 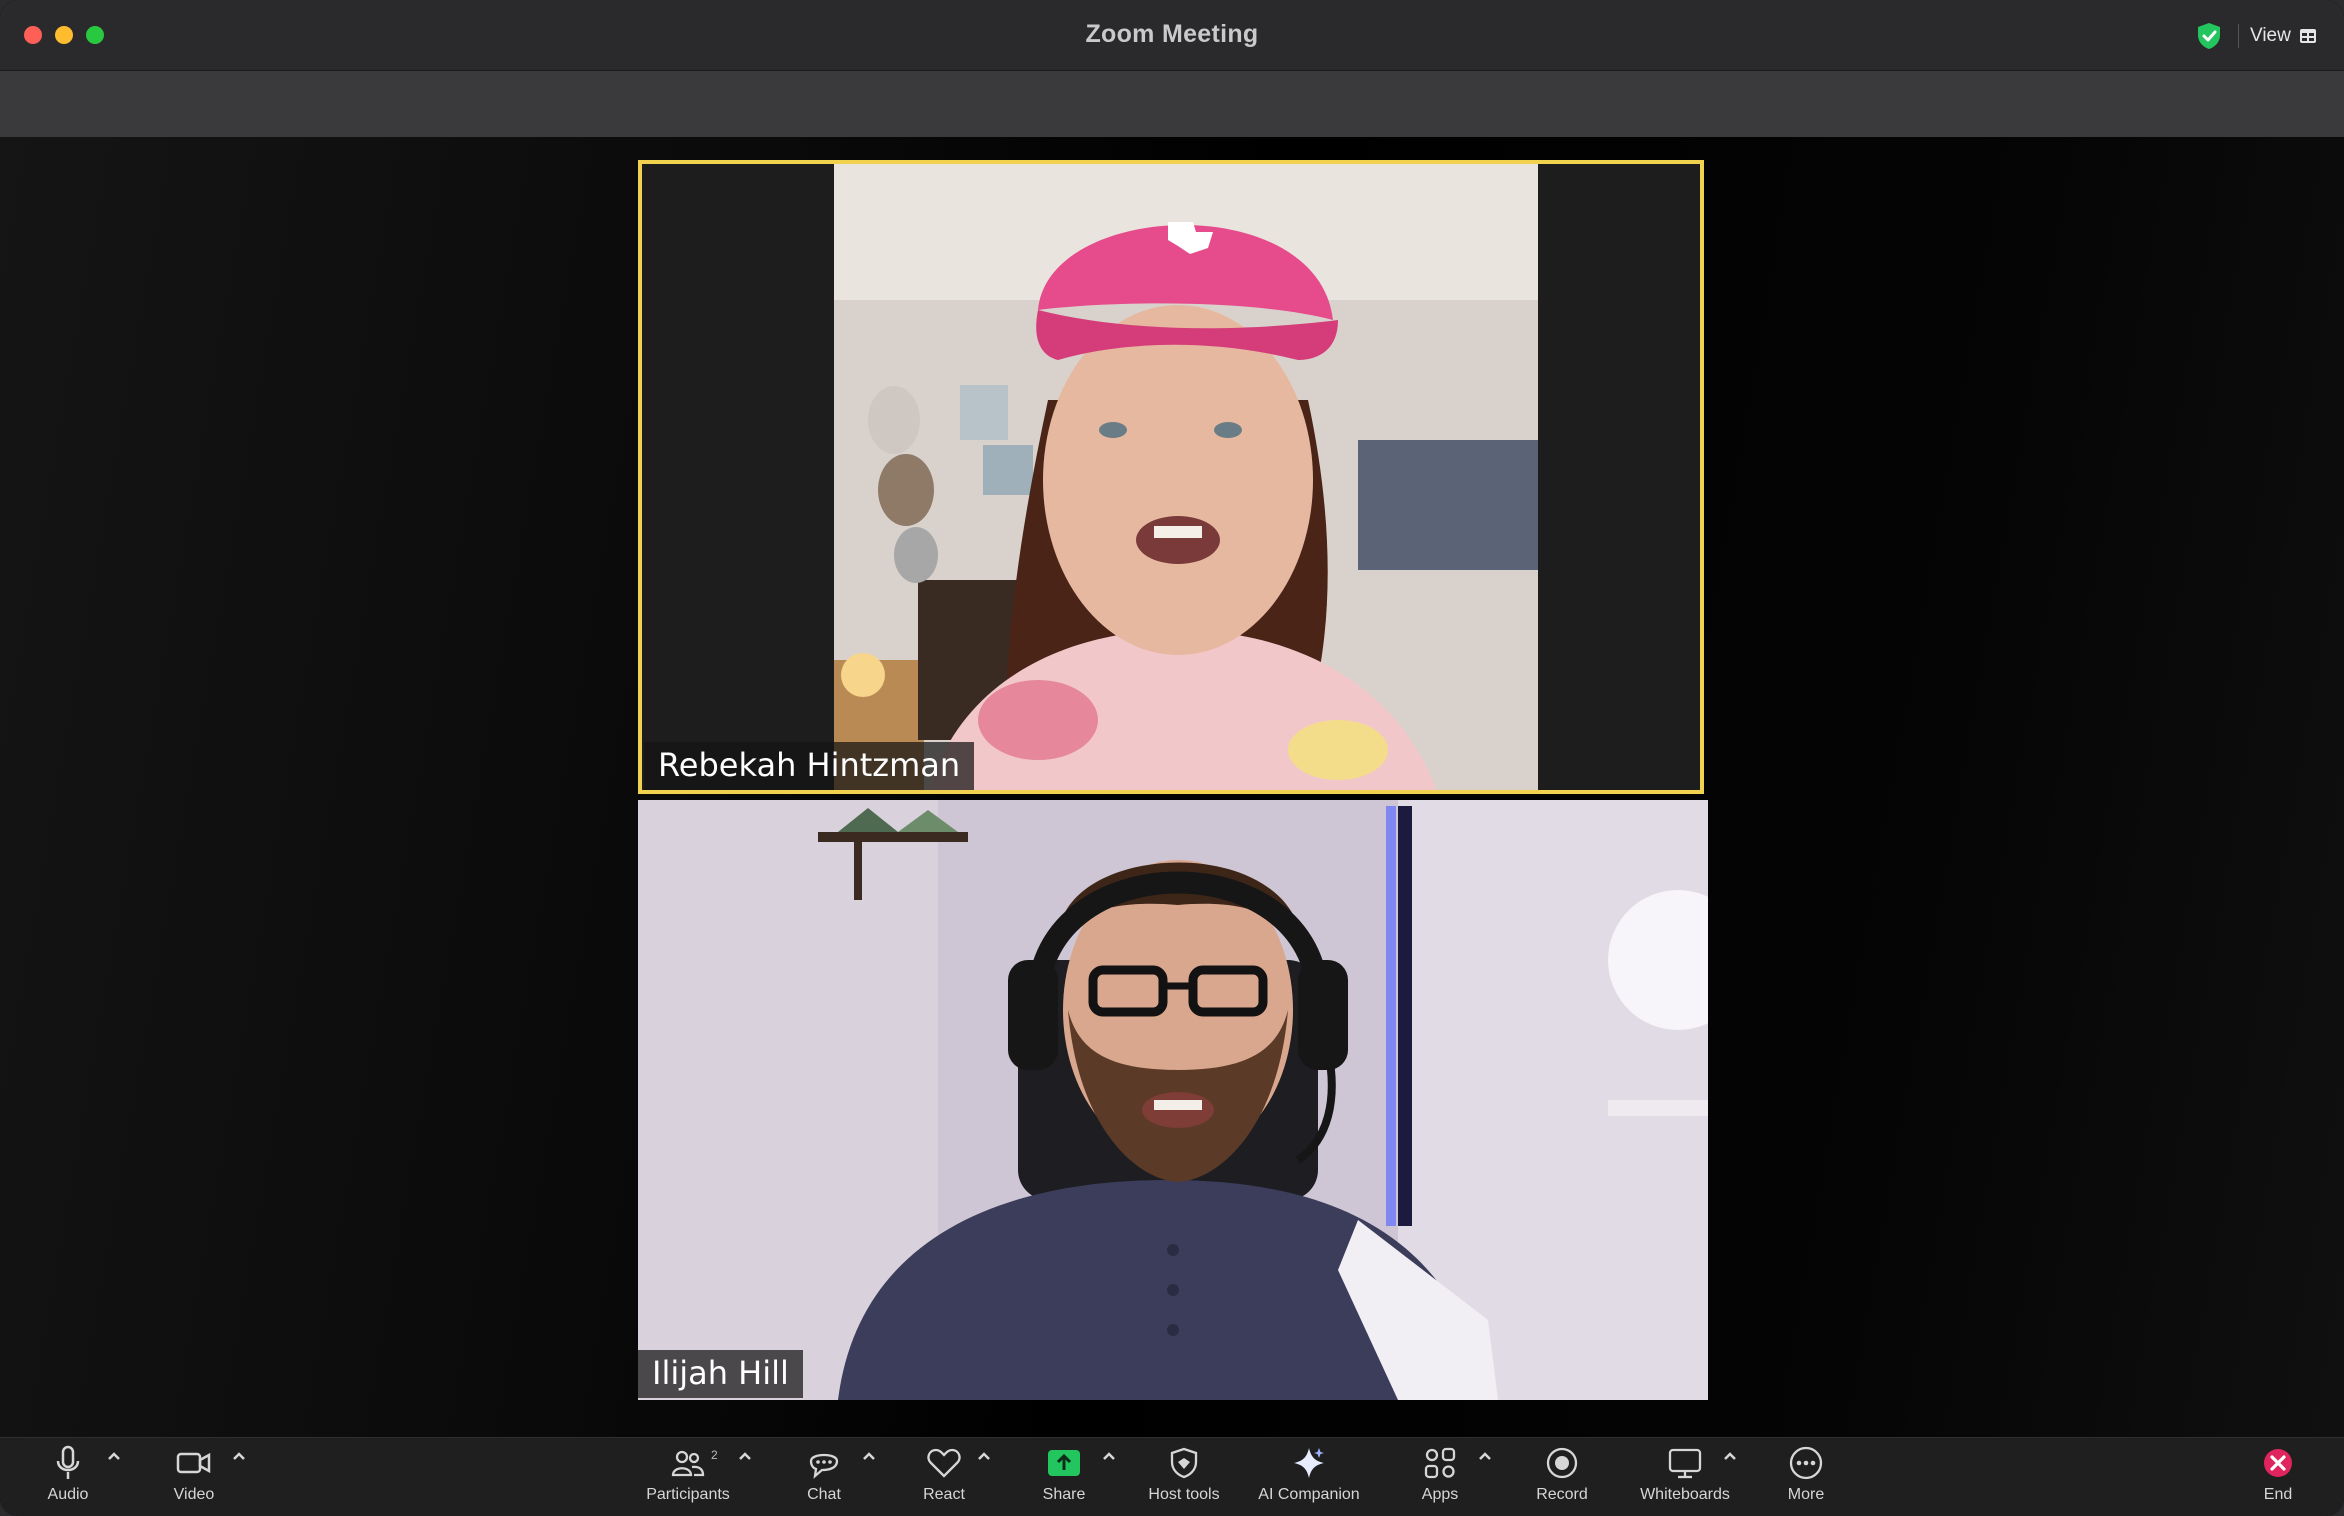 What do you see at coordinates (1064, 1463) in the screenshot?
I see `share-screen-icon` at bounding box center [1064, 1463].